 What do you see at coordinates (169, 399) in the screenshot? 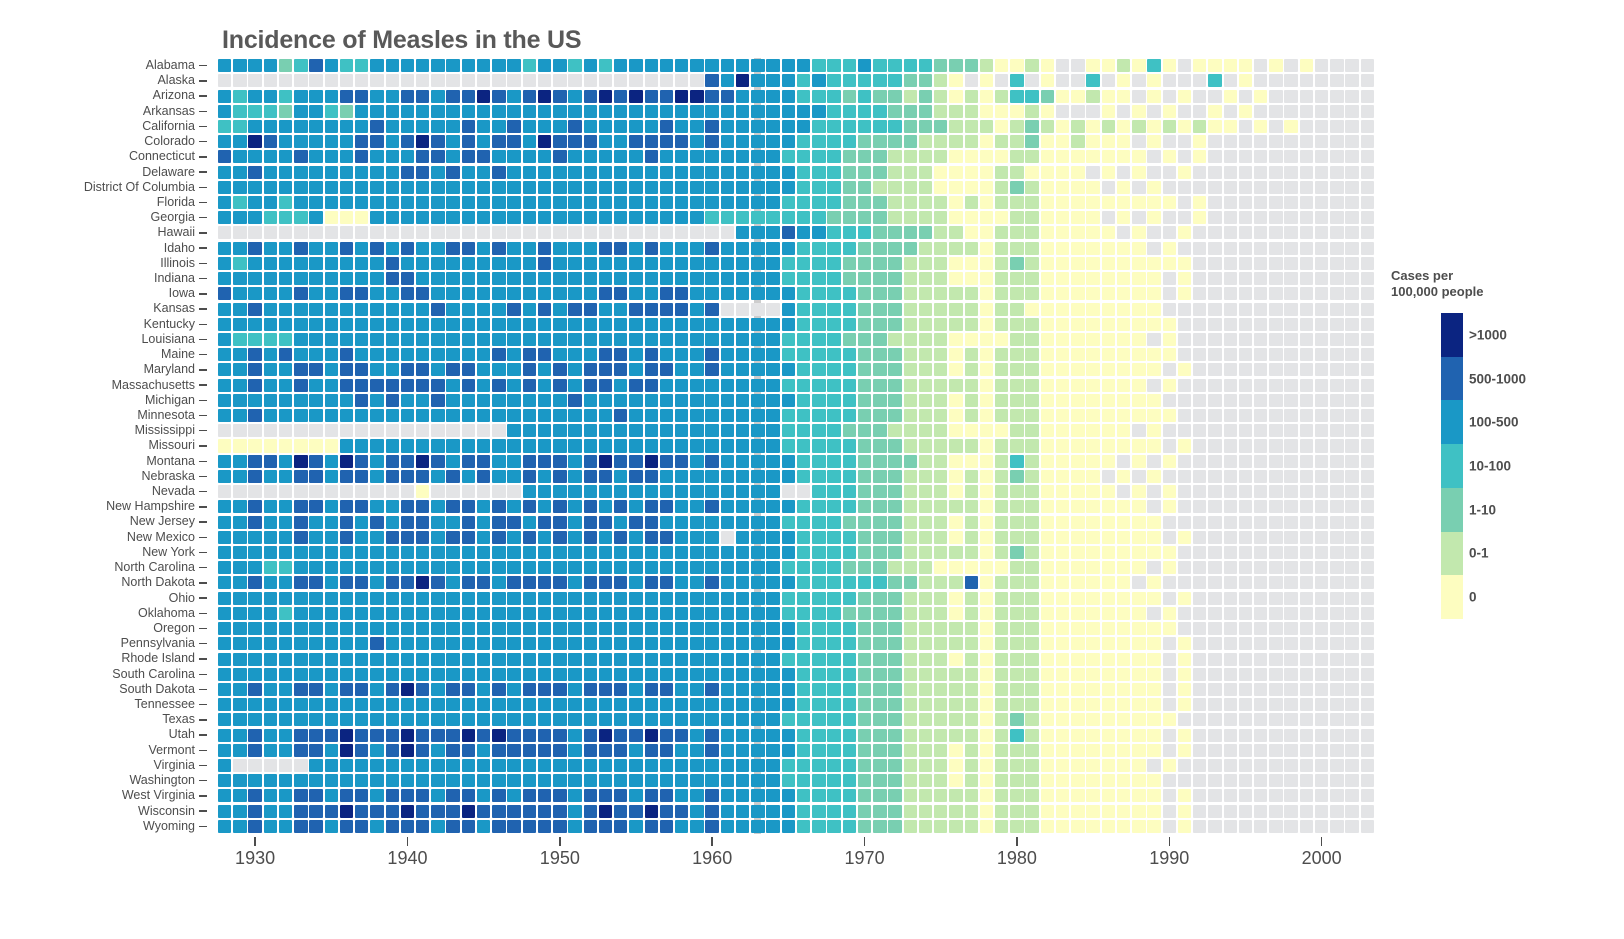
I see `y-axis-label: Michigan` at bounding box center [169, 399].